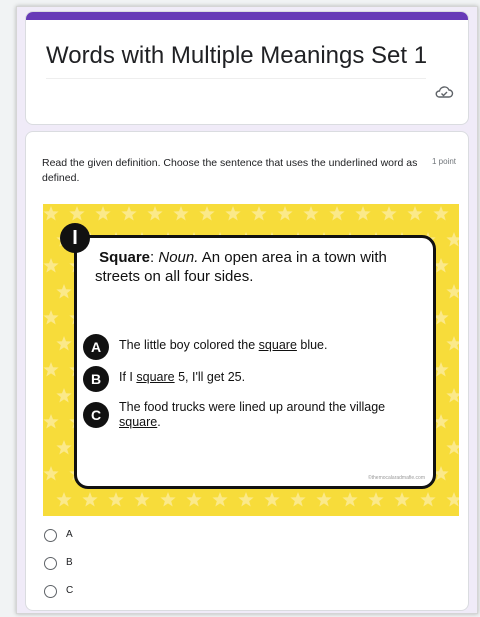 This screenshot has width=480, height=617. I want to click on option-c-after: ., so click(159, 422).